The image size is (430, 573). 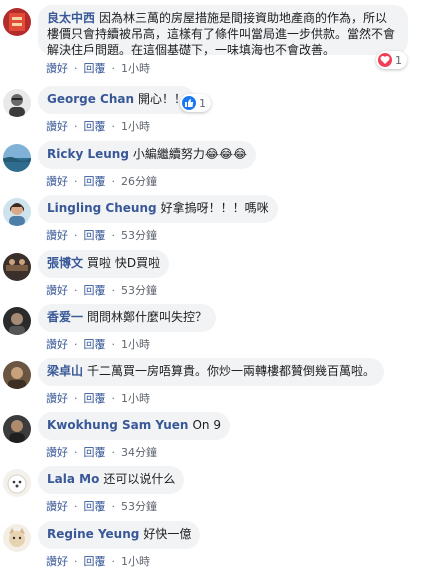 I want to click on comment-bubble: George Chan 開心！！, so click(x=117, y=100).